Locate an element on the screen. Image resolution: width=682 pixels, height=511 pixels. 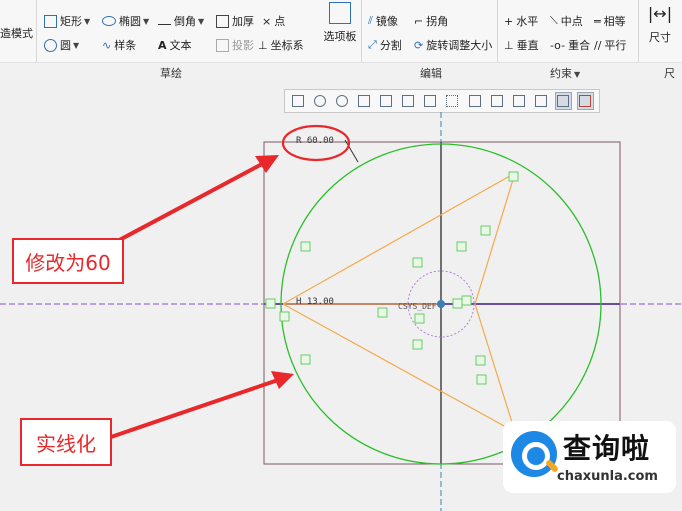
logo-text: 查询啦 is located at coordinates (607, 448).